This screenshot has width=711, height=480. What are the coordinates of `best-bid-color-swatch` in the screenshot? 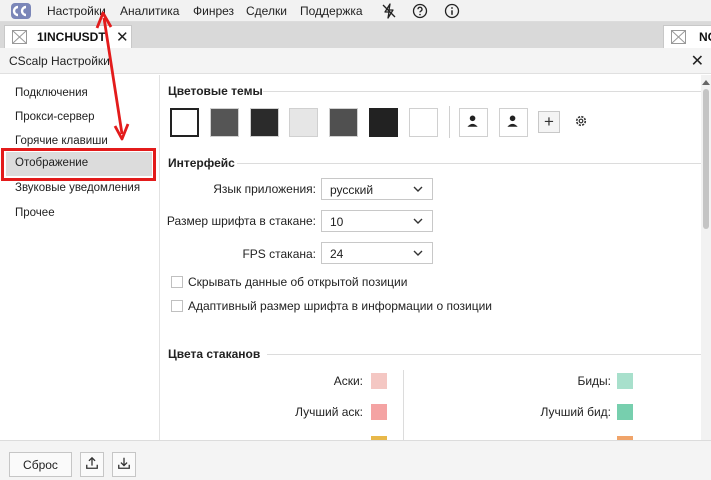 It's located at (625, 412).